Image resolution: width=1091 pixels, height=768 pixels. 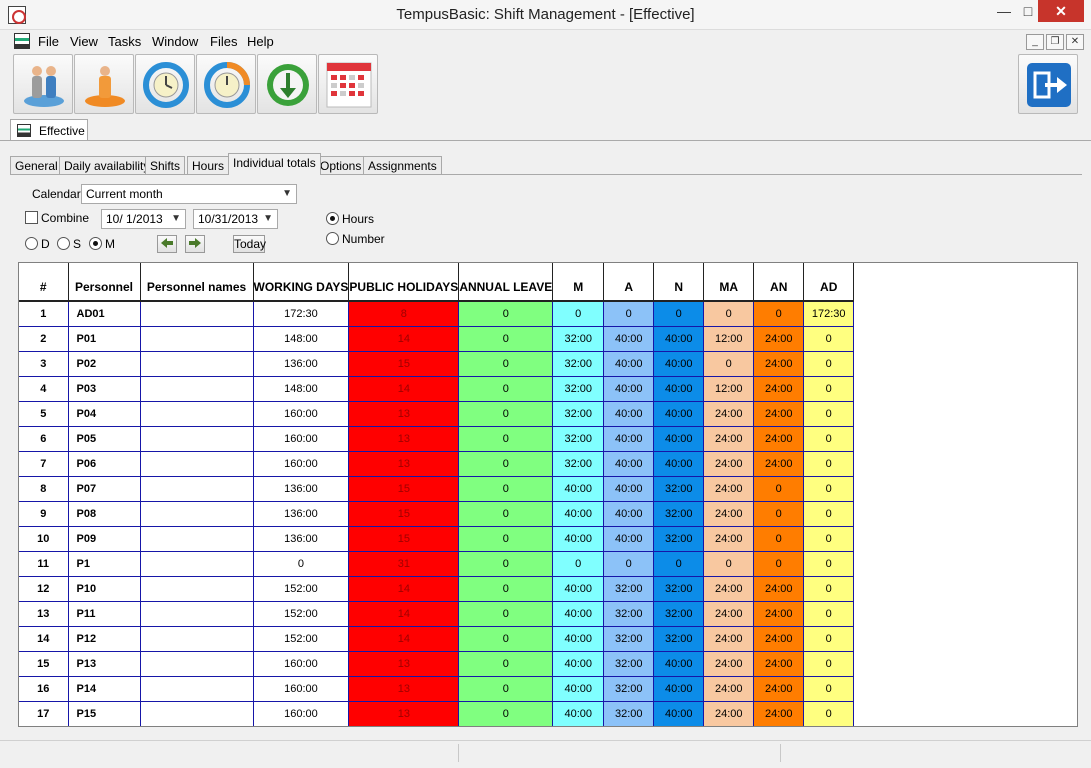 What do you see at coordinates (348, 84) in the screenshot?
I see `calendar-button` at bounding box center [348, 84].